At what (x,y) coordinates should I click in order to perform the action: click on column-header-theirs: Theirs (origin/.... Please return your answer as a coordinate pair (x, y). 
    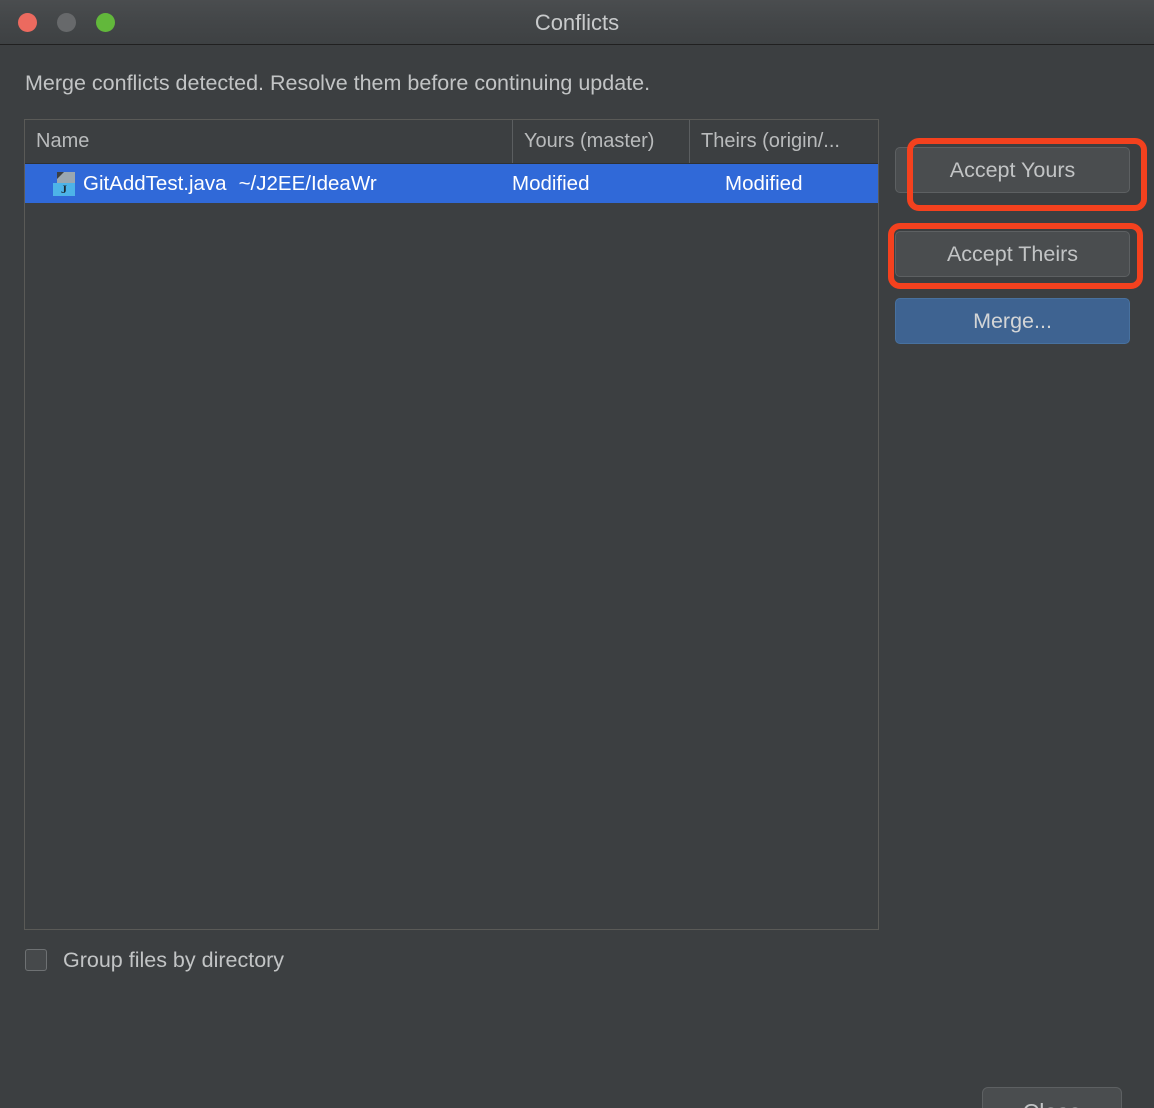
    Looking at the image, I should click on (783, 141).